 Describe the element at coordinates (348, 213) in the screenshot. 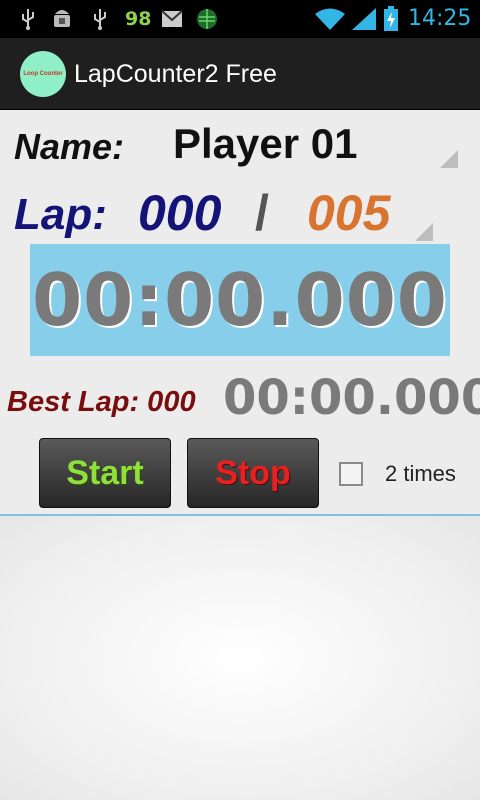

I see `lap-total-spinner: 005` at that location.